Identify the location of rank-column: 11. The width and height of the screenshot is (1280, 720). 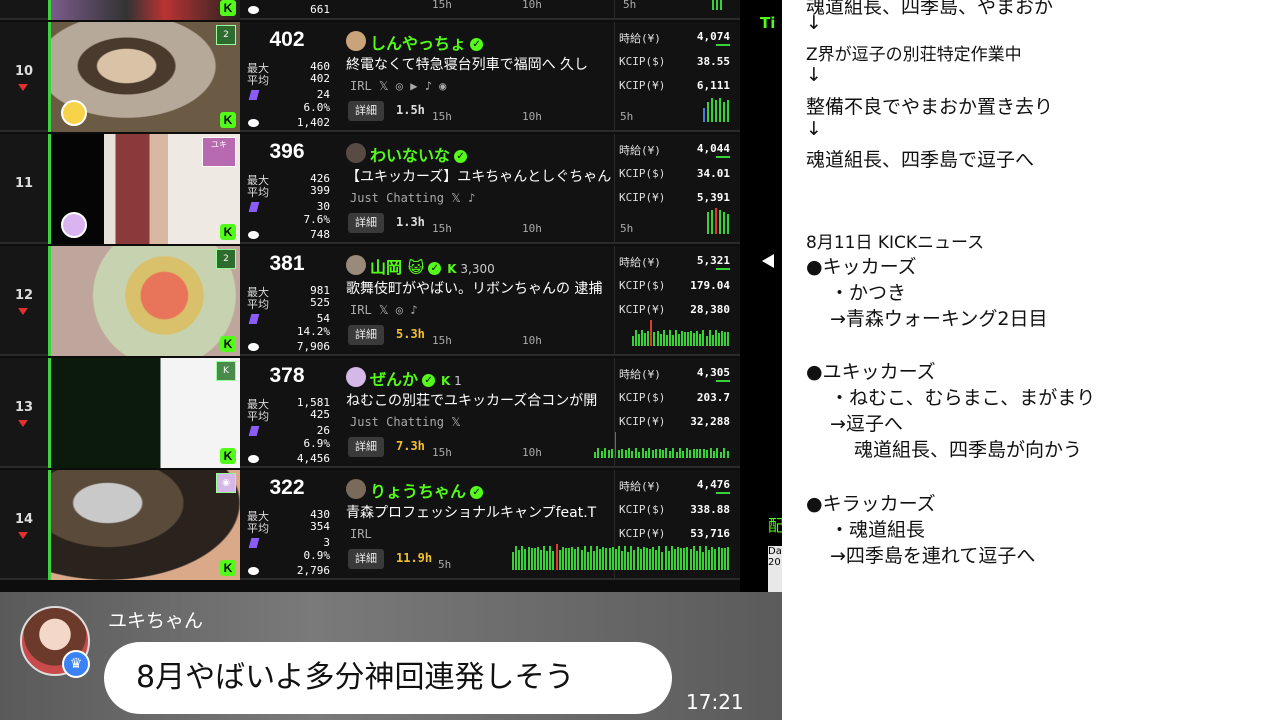
(24, 188).